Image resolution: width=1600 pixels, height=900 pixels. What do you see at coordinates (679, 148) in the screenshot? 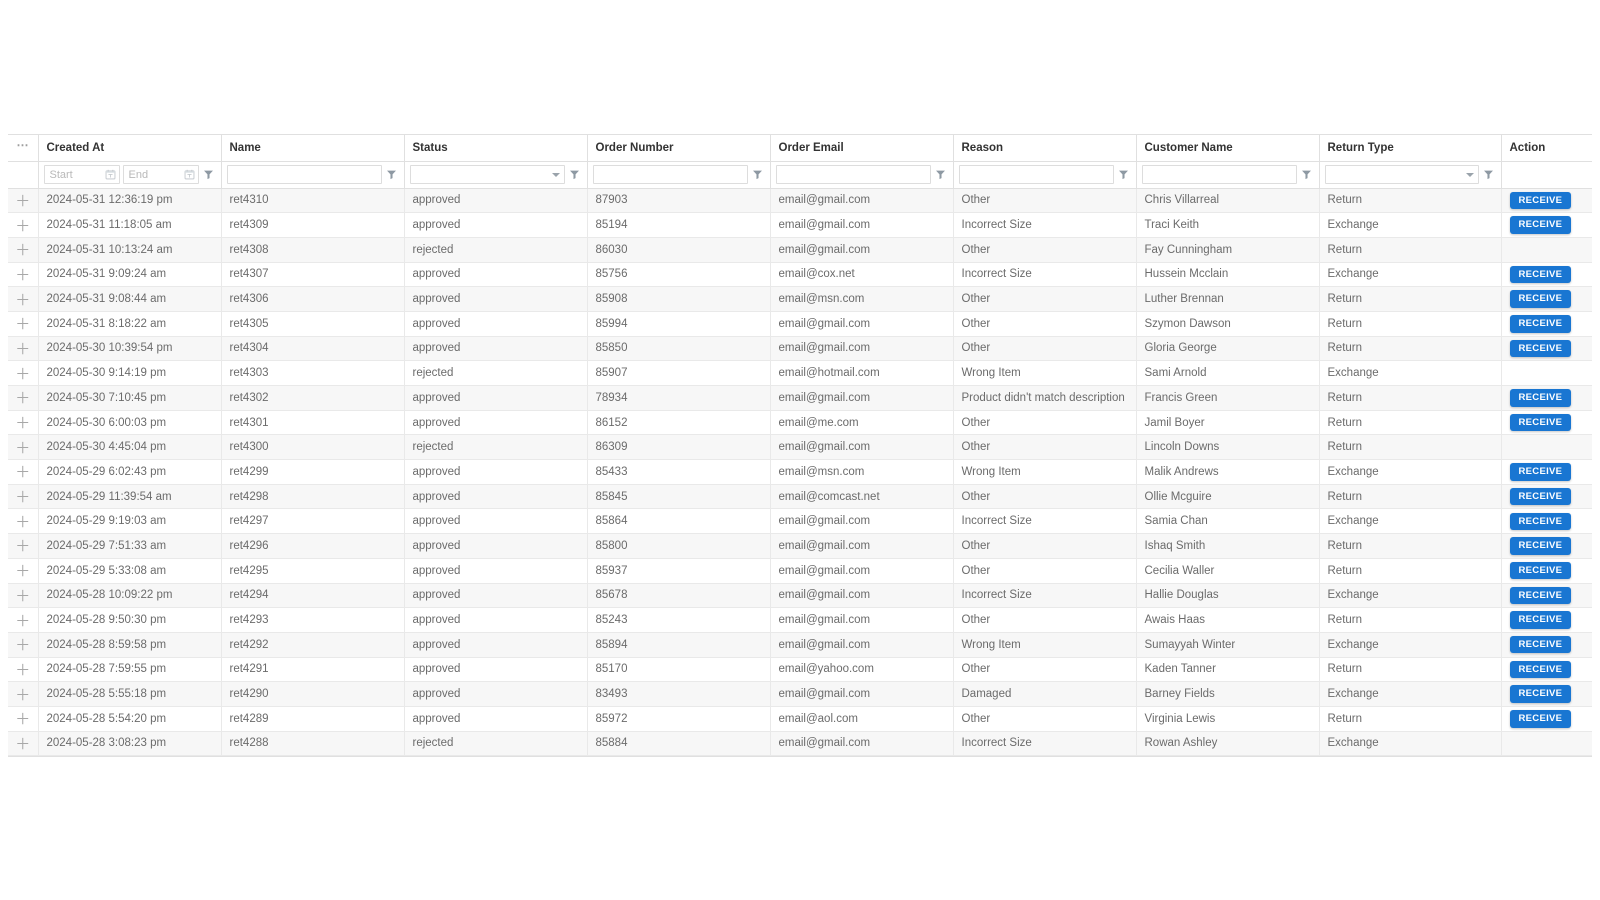
I see `column-header-order-number: Order Number` at bounding box center [679, 148].